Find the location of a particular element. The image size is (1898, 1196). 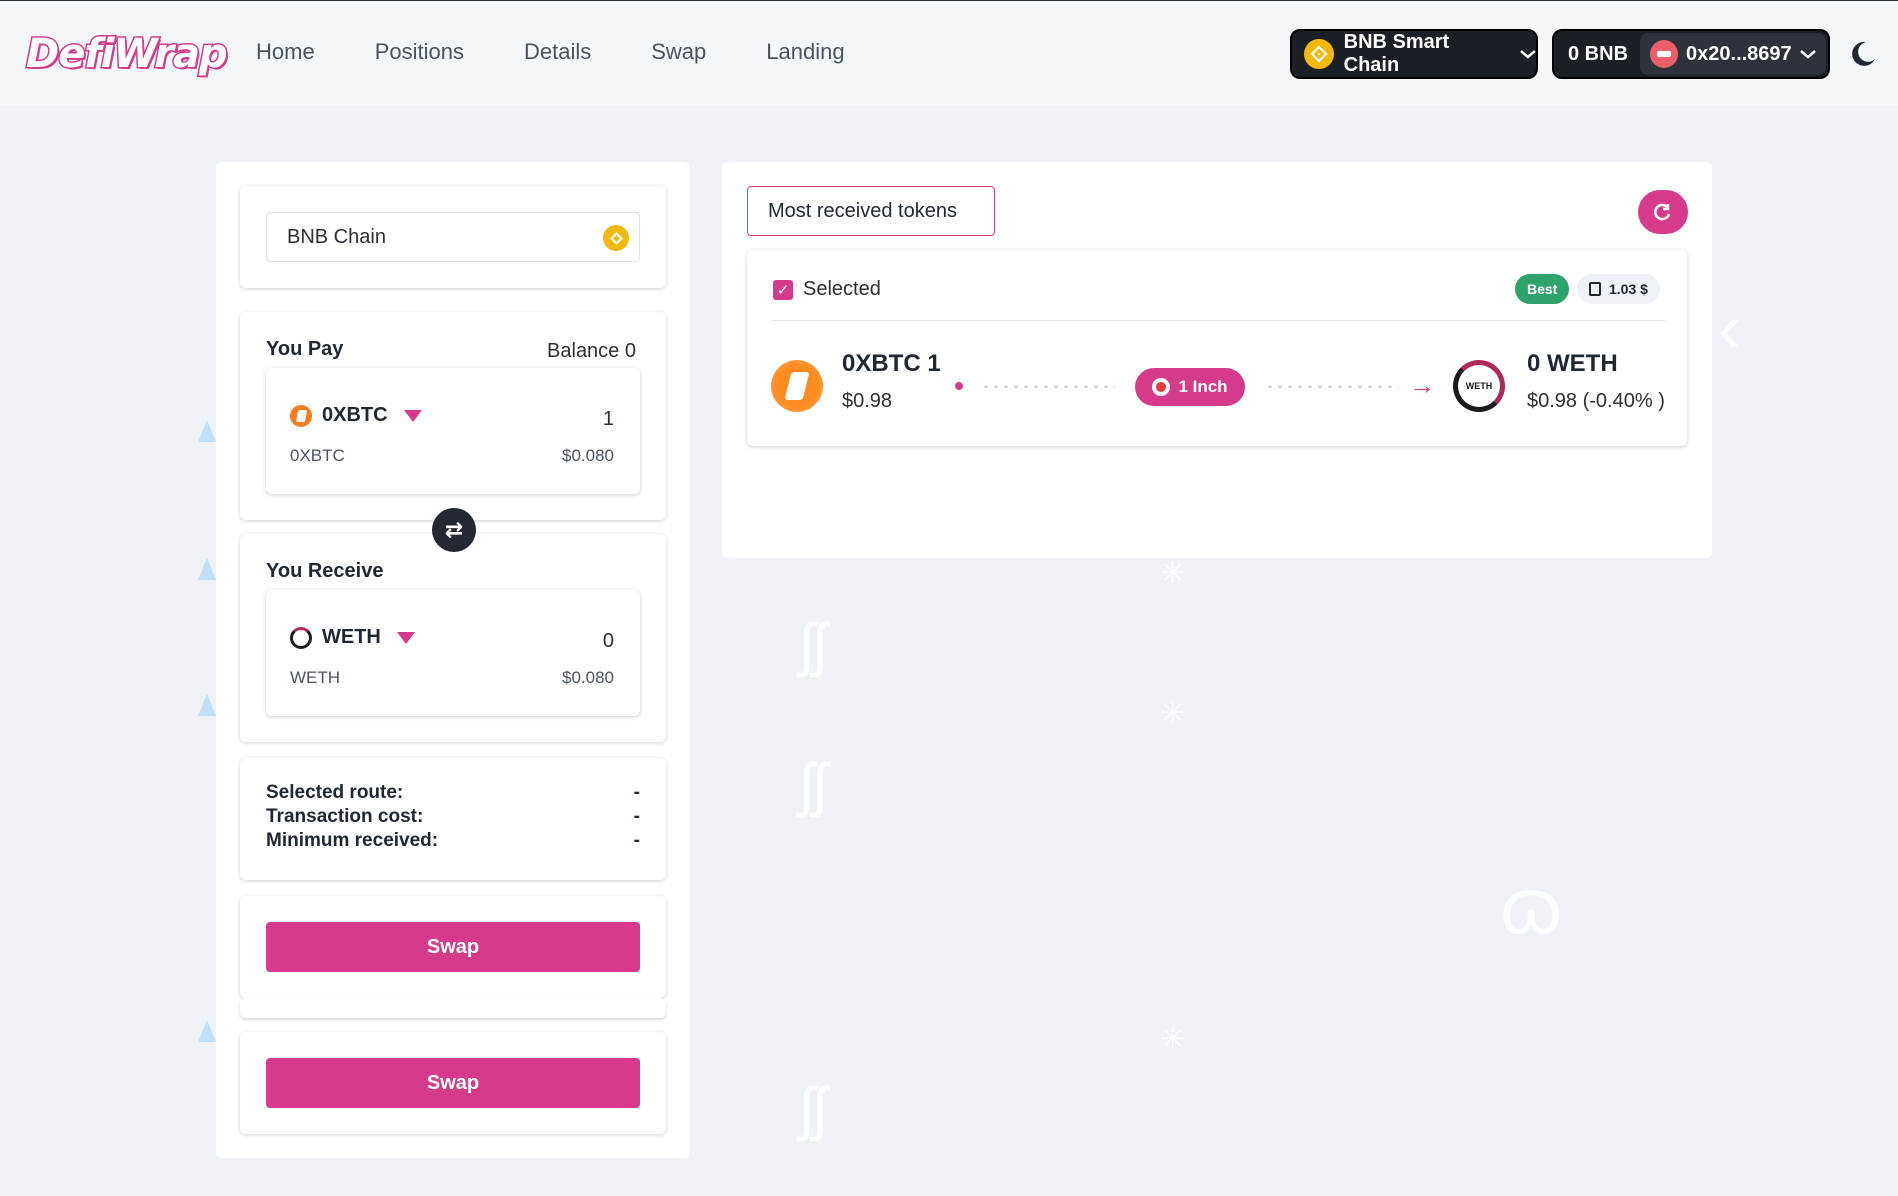

best-badge: Best is located at coordinates (1542, 289).